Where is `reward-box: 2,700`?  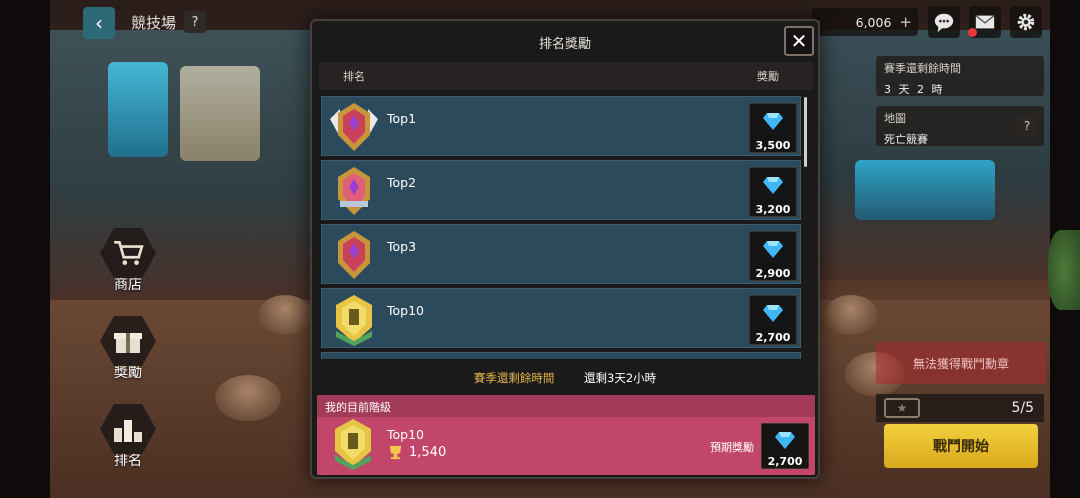 reward-box: 2,700 is located at coordinates (773, 320).